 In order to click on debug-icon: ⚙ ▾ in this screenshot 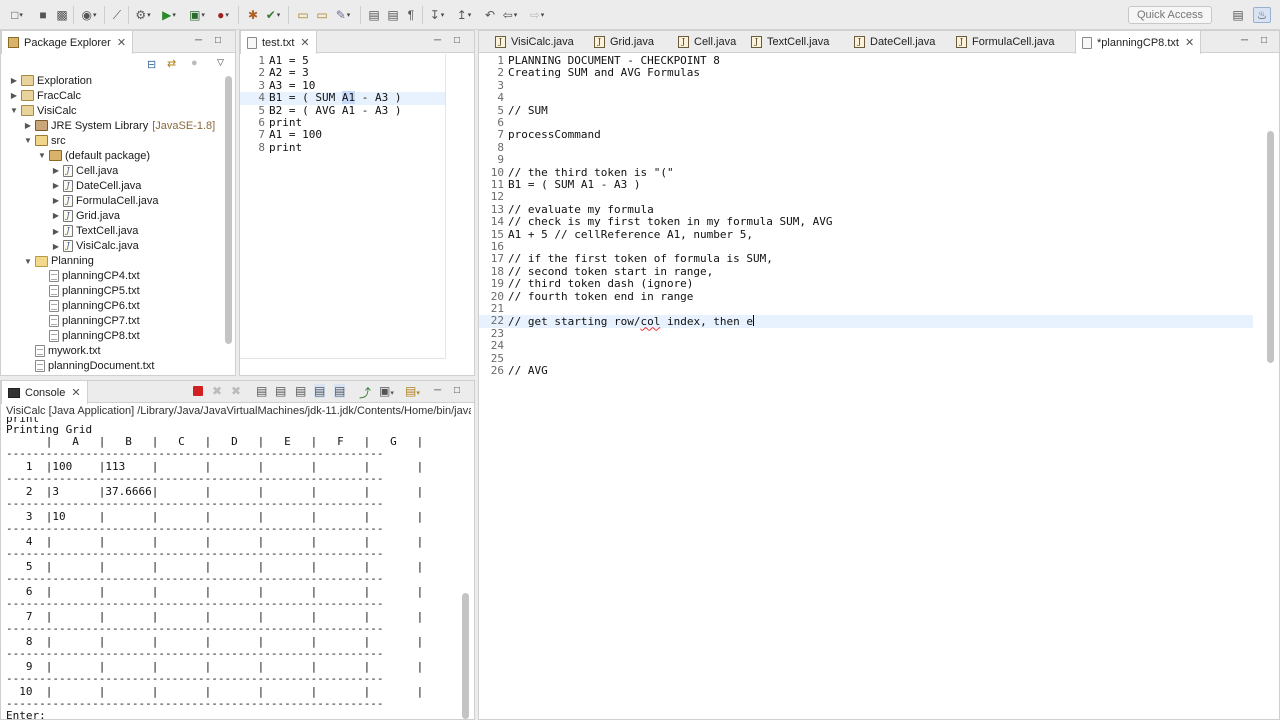, I will do `click(143, 15)`.